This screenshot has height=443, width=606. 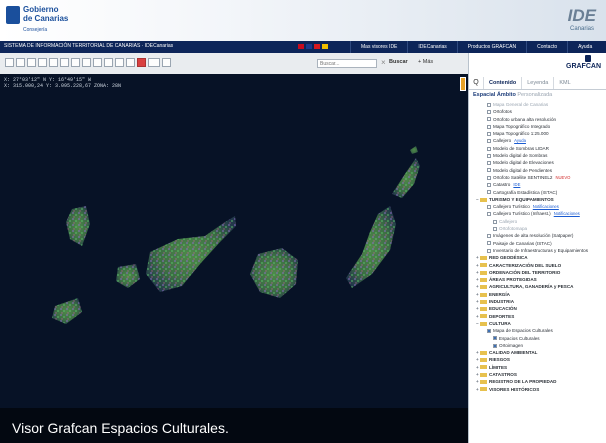 What do you see at coordinates (538, 104) in the screenshot?
I see `layer-item: Mapa General de Canarias` at bounding box center [538, 104].